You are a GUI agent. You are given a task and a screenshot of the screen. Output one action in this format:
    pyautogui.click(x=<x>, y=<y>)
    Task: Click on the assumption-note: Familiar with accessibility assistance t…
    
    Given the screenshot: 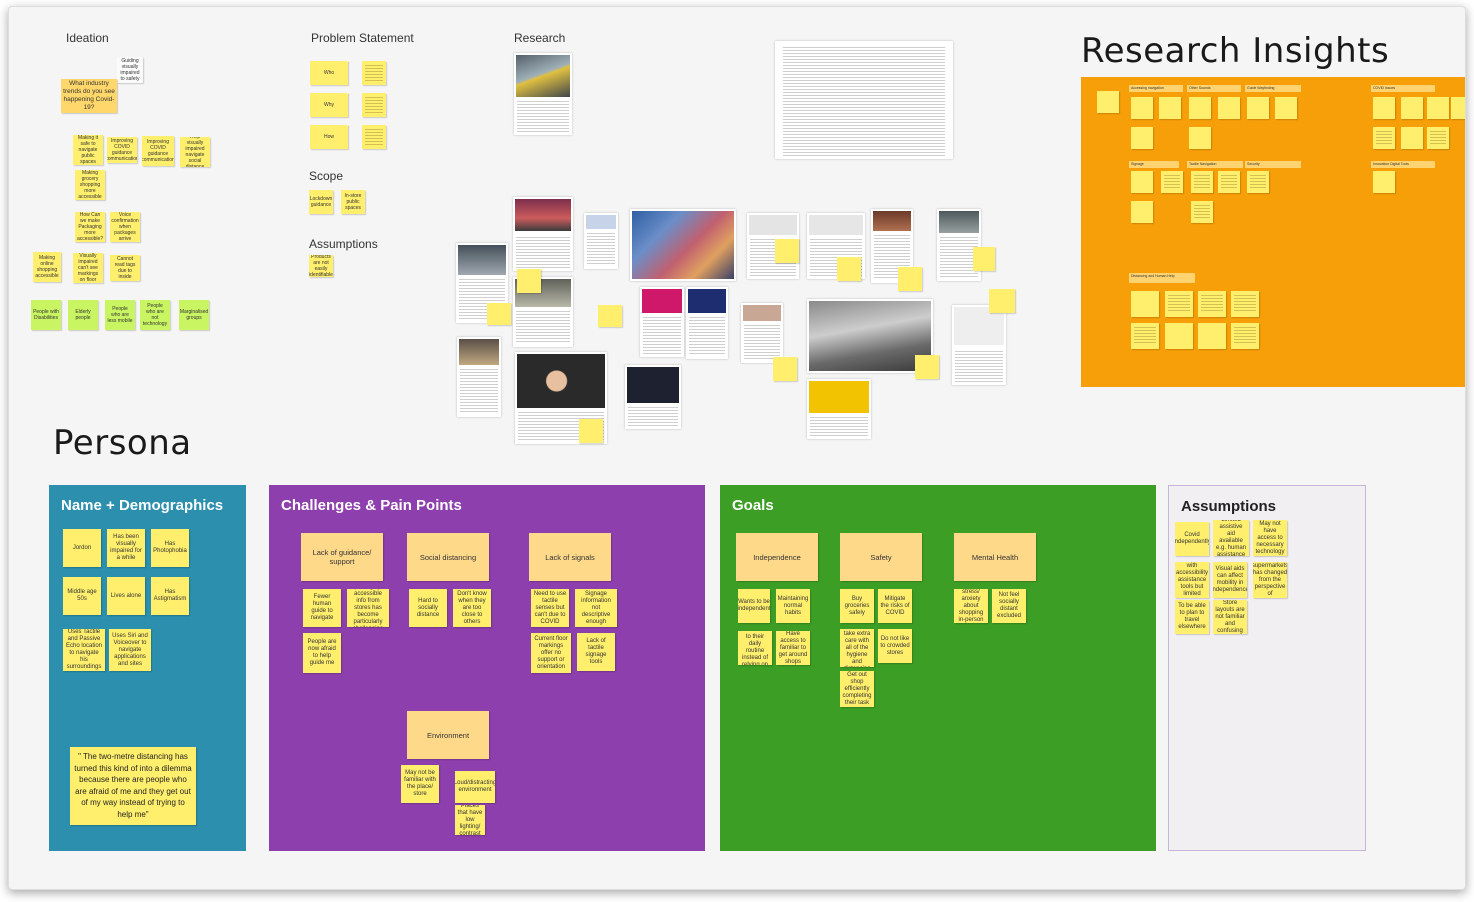 What is the action you would take?
    pyautogui.click(x=1192, y=580)
    